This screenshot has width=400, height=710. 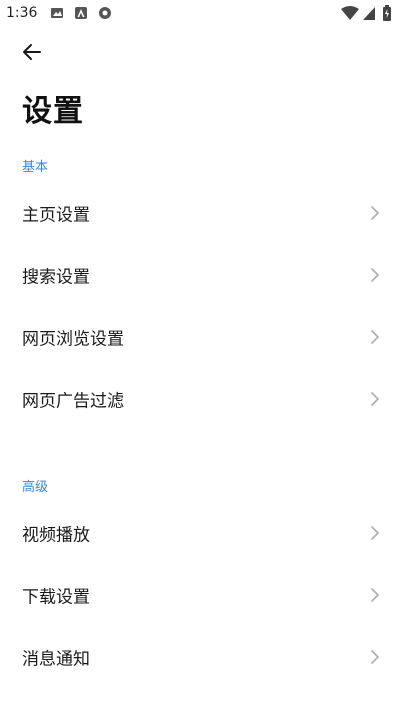 I want to click on section-header-advanced: 高级, so click(x=35, y=487).